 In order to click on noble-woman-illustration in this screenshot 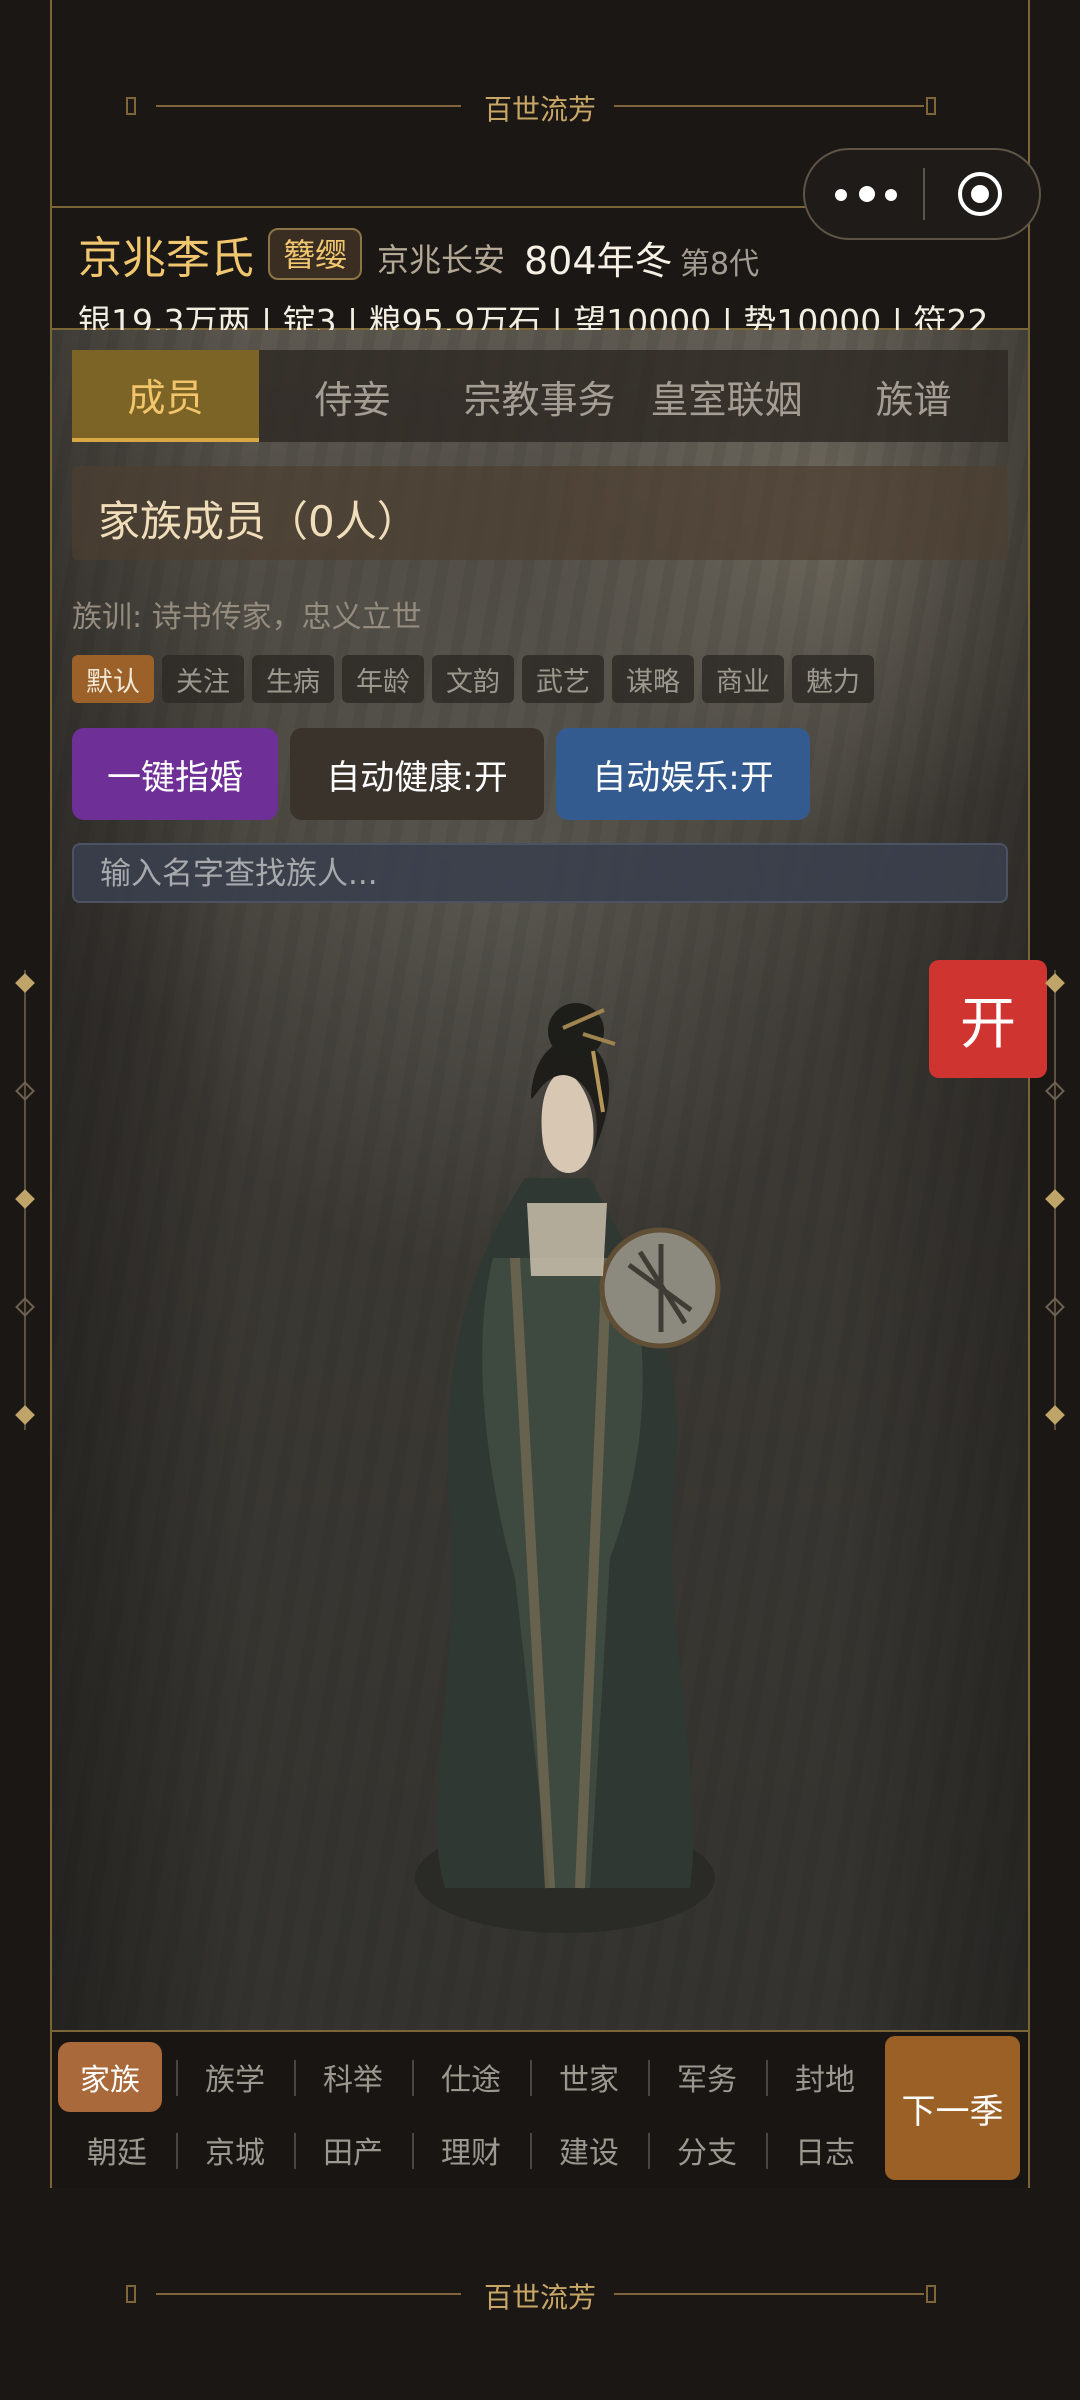, I will do `click(565, 1458)`.